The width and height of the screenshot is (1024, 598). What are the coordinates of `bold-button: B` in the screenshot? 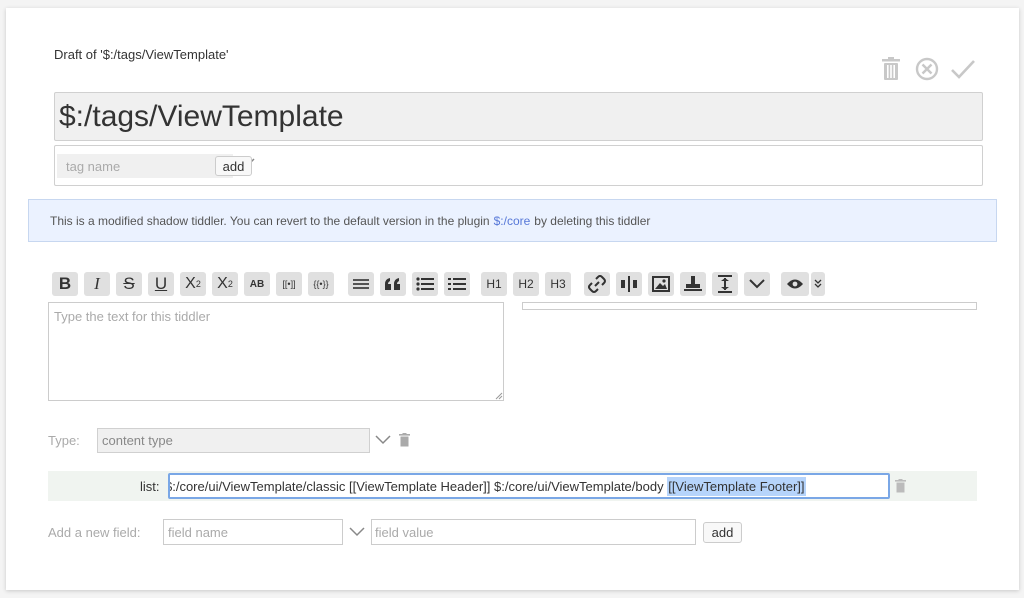 It's located at (65, 284).